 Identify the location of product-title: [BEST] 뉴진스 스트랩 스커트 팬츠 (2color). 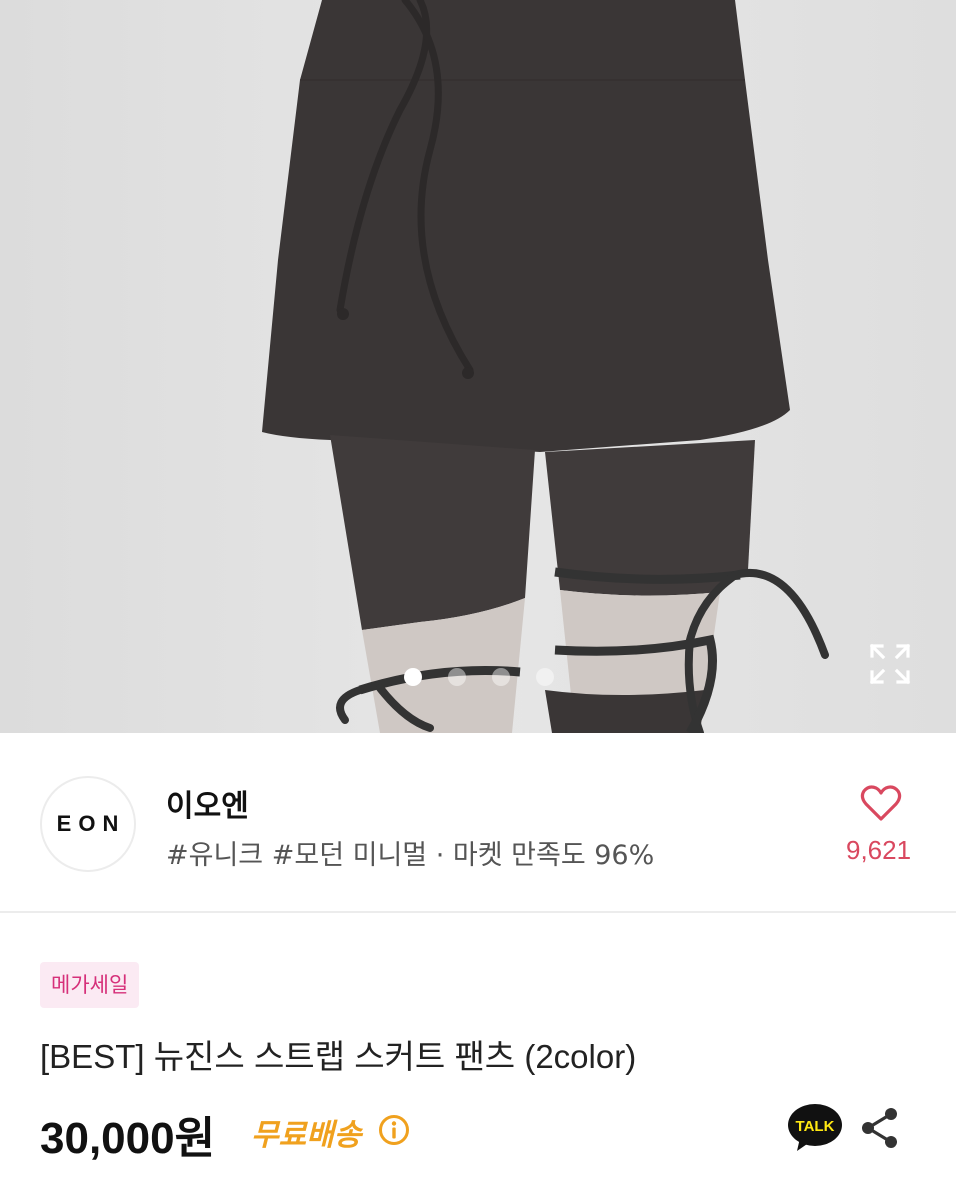
(338, 1056).